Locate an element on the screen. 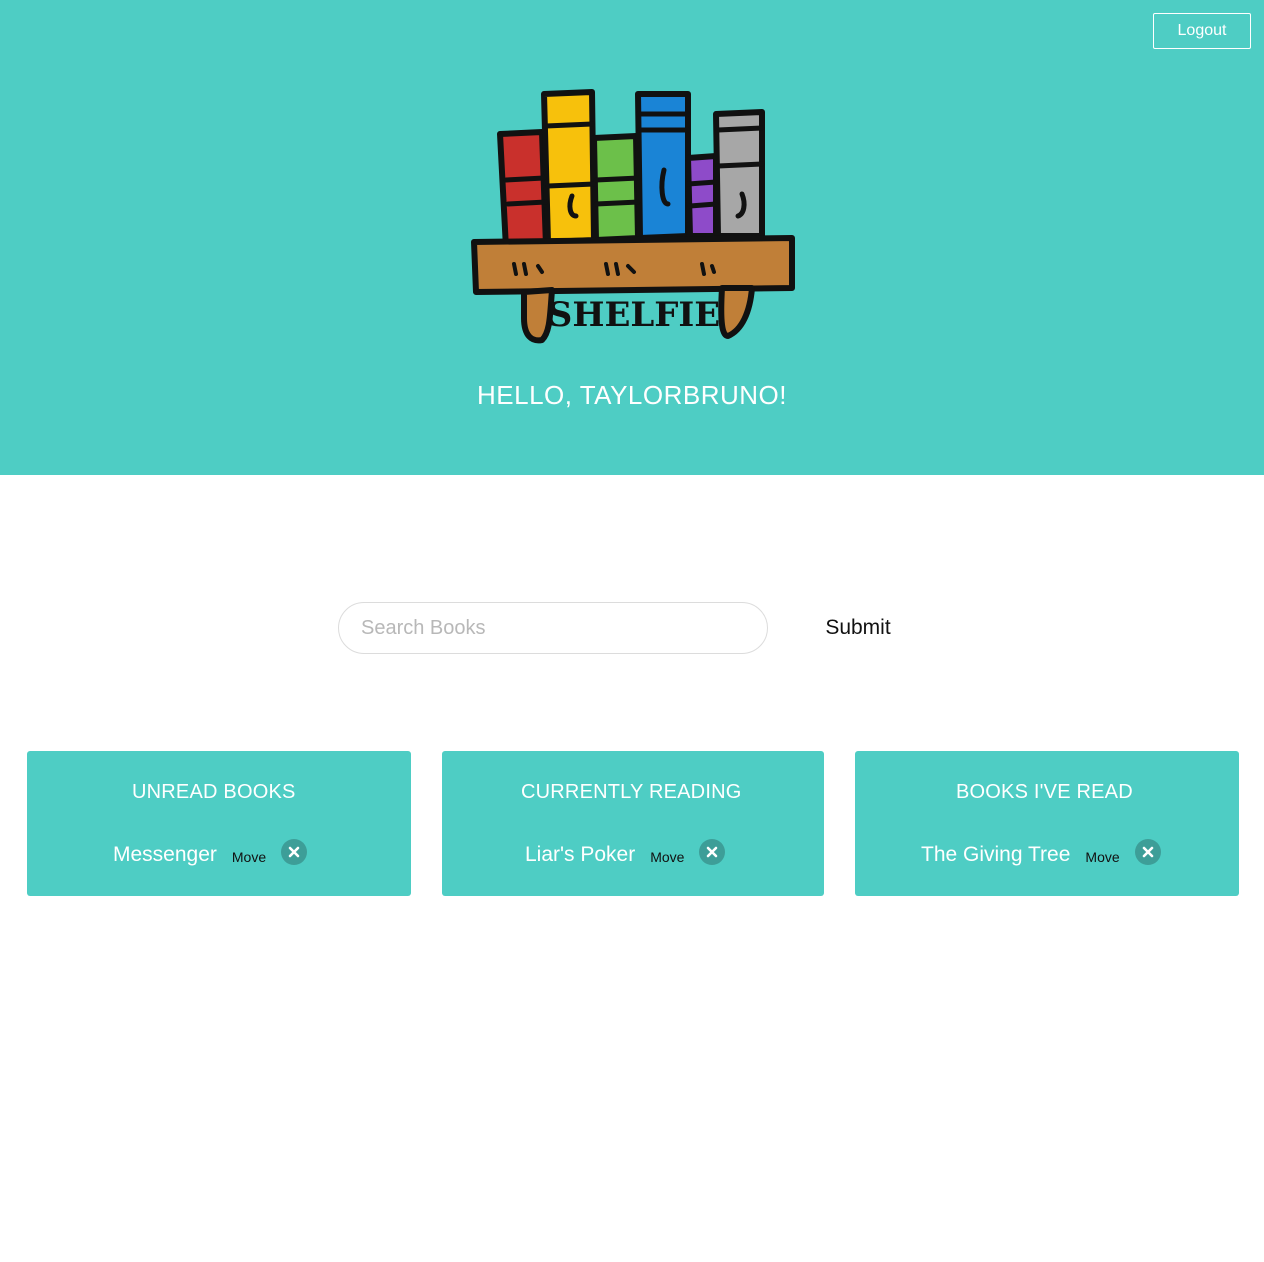  book-item: Liar's Poker Move is located at coordinates (625, 855).